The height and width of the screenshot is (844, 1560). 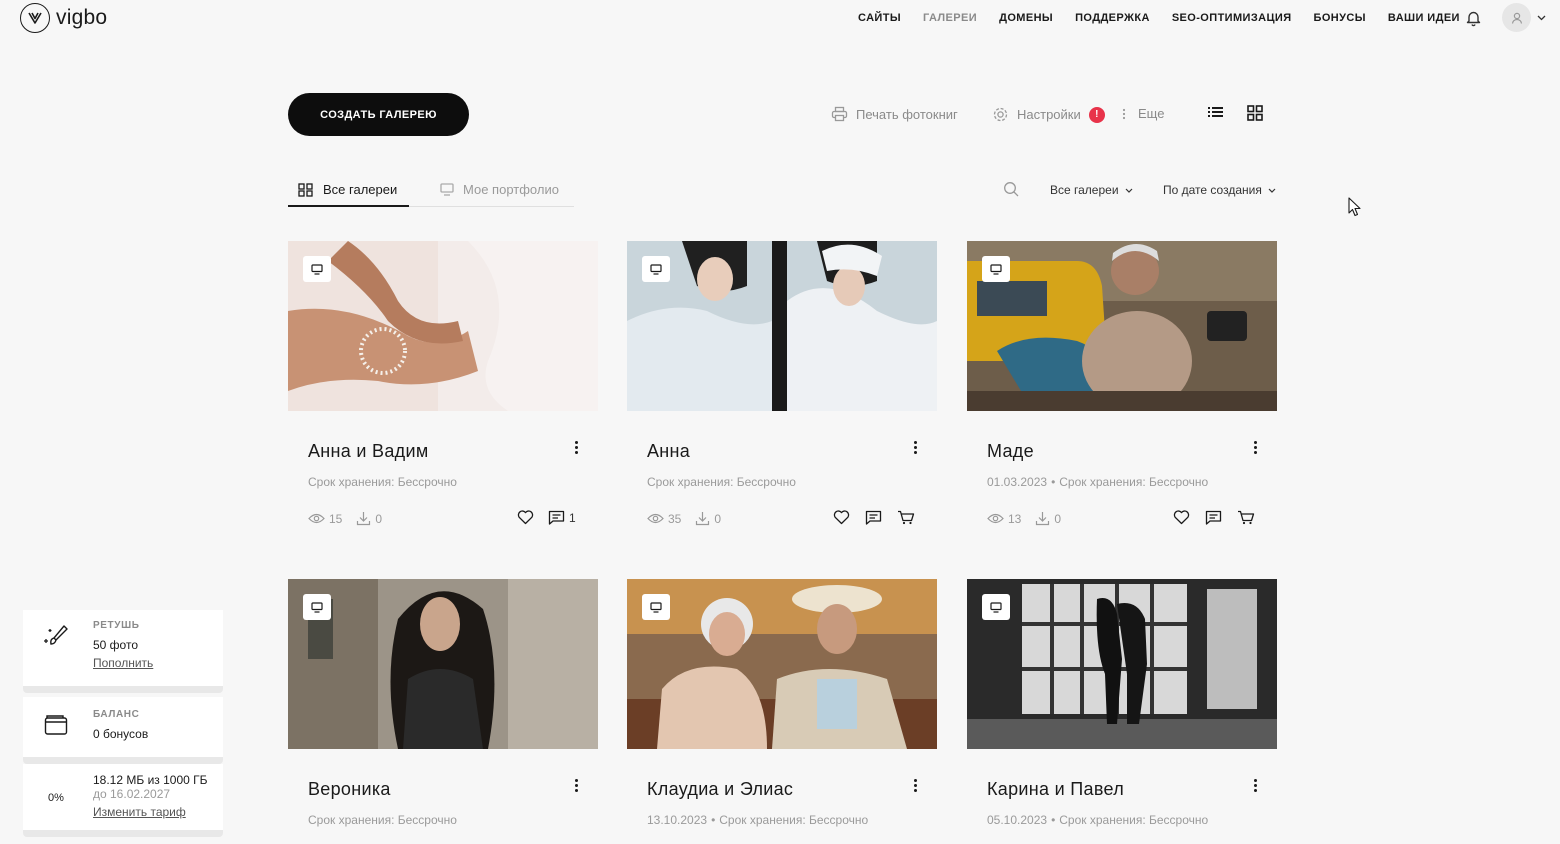 What do you see at coordinates (572, 517) in the screenshot?
I see `comments-count: 1` at bounding box center [572, 517].